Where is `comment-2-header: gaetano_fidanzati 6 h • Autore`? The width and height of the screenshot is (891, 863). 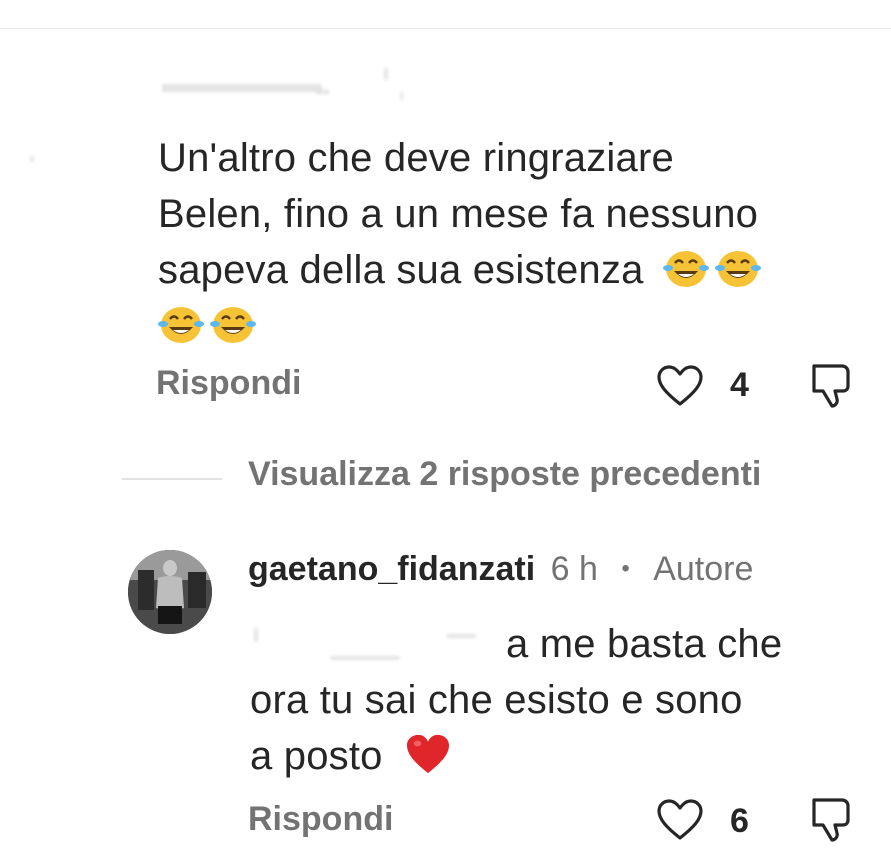 comment-2-header: gaetano_fidanzati 6 h • Autore is located at coordinates (500, 569).